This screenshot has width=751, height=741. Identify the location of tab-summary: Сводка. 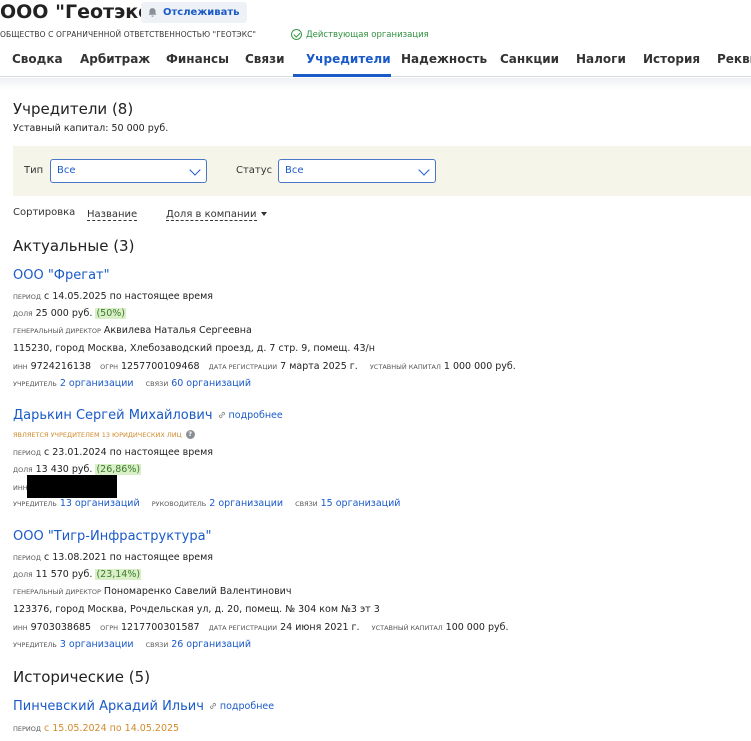
(37, 59).